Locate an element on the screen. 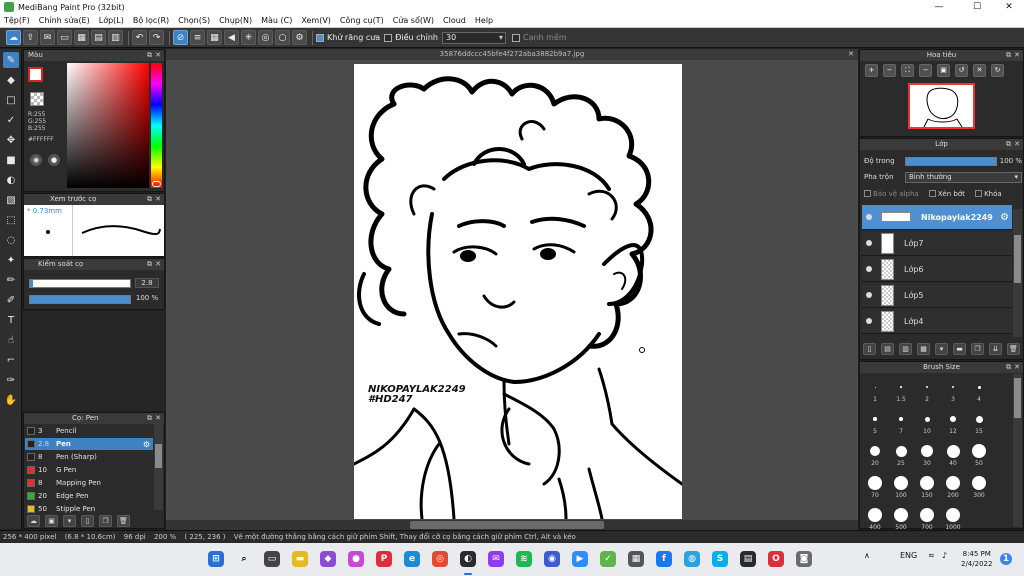 The height and width of the screenshot is (576, 1024). brush-opacity-slider: 100 % is located at coordinates (95, 299).